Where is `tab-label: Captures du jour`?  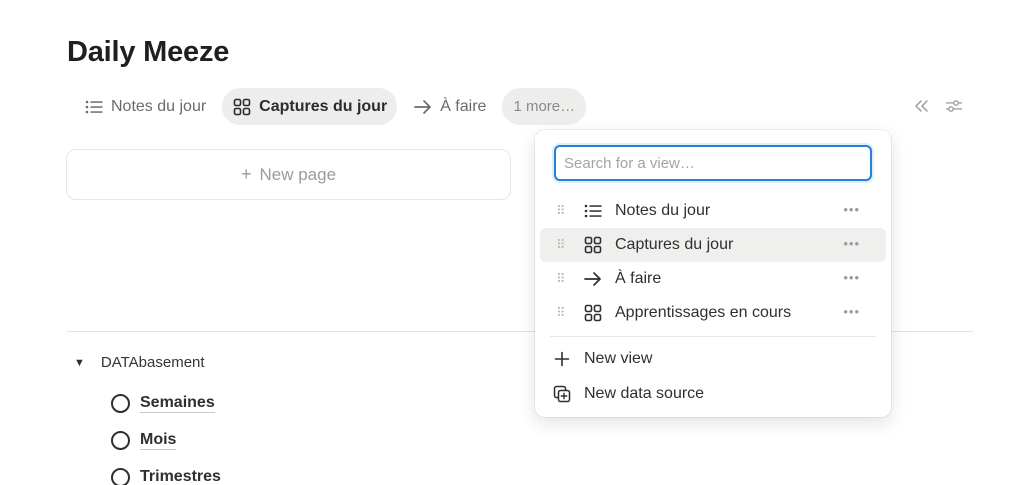
tab-label: Captures du jour is located at coordinates (323, 106).